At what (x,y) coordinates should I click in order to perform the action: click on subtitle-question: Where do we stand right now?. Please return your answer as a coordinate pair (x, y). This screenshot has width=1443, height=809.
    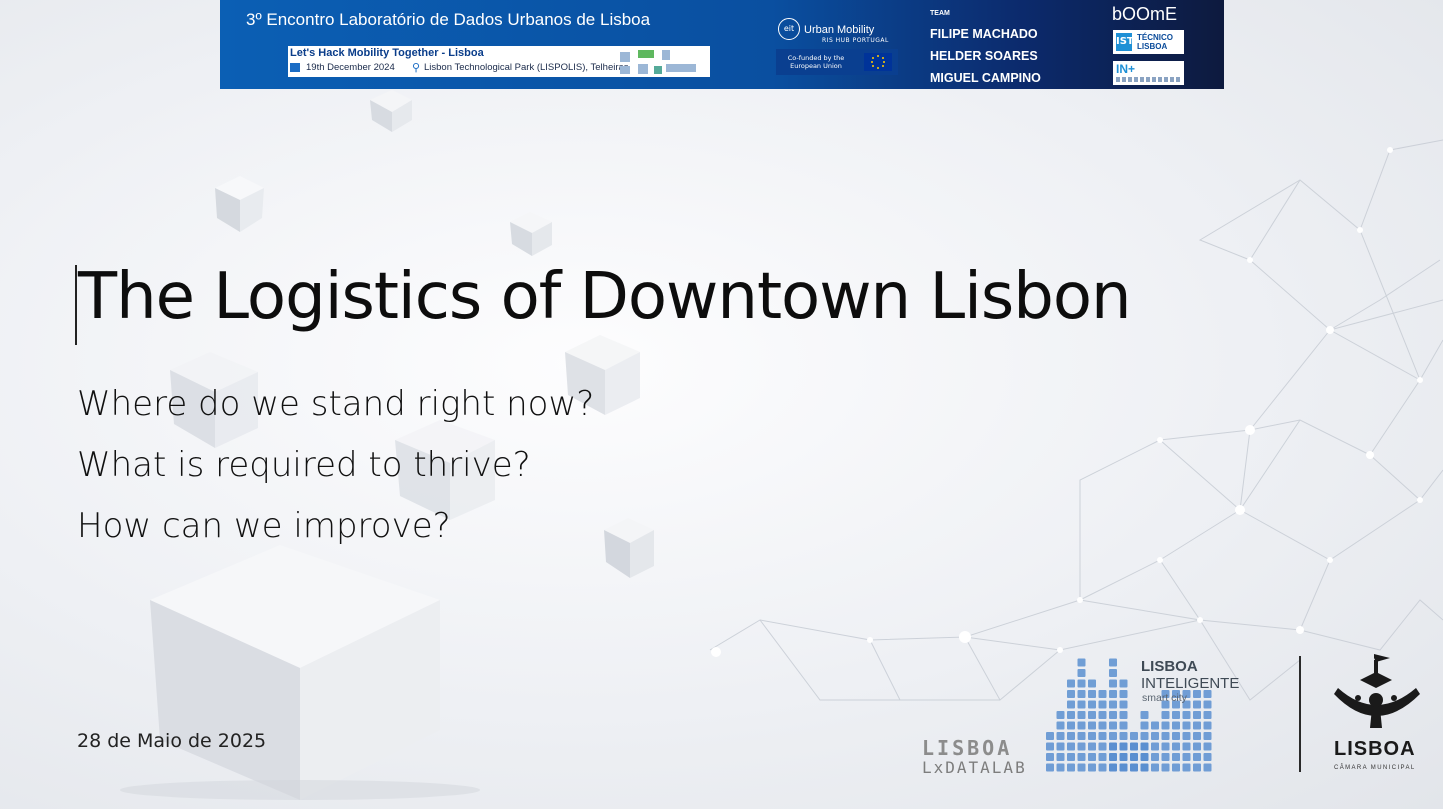
    Looking at the image, I should click on (335, 404).